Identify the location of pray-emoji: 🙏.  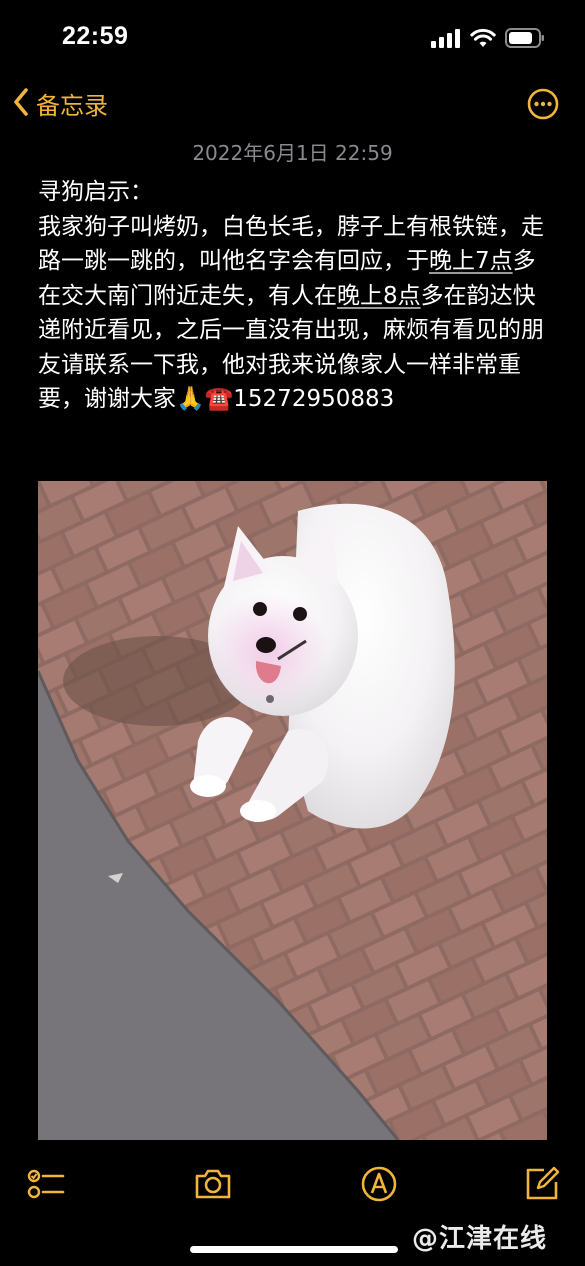
(190, 399).